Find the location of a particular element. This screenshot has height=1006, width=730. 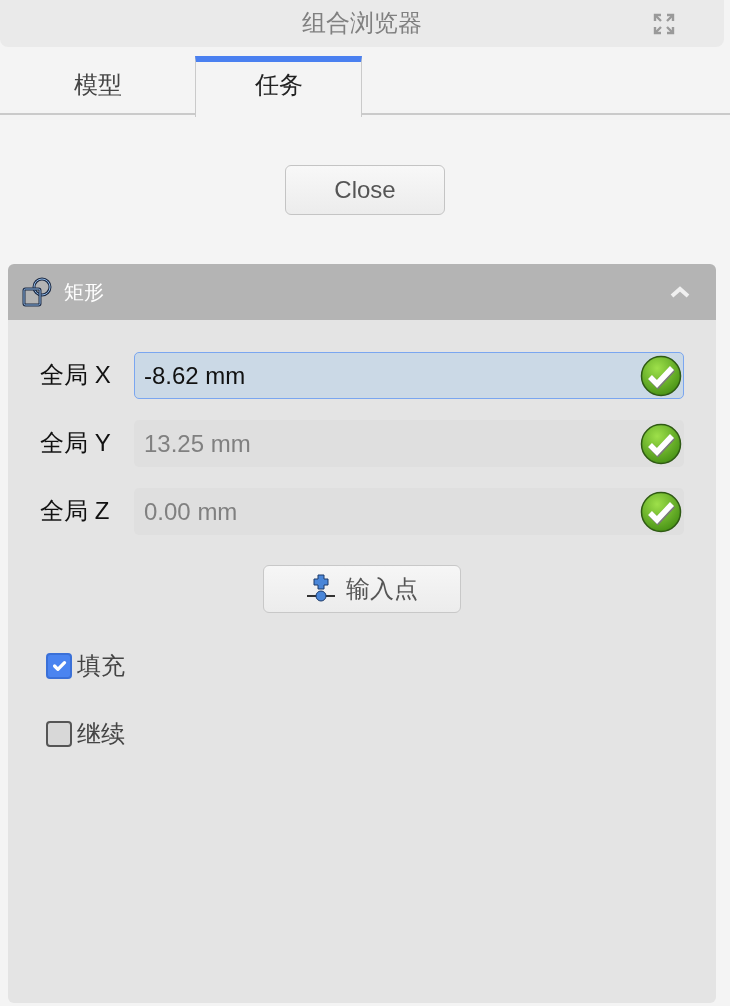

rectangle-circle-icon is located at coordinates (37, 292).